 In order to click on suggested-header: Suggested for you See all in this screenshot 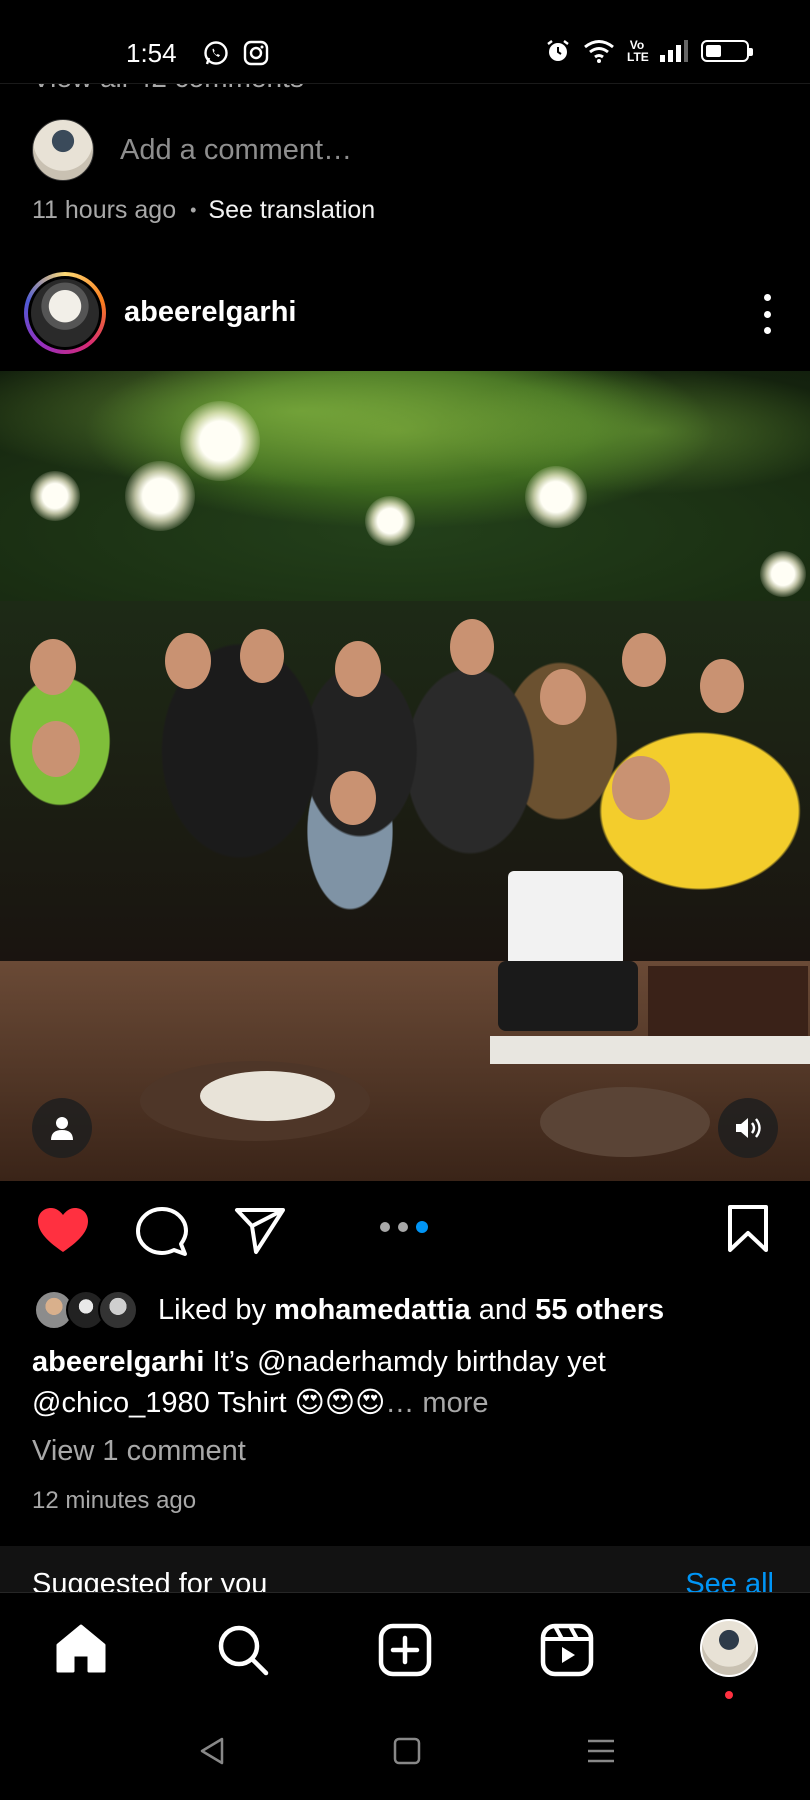, I will do `click(405, 1569)`.